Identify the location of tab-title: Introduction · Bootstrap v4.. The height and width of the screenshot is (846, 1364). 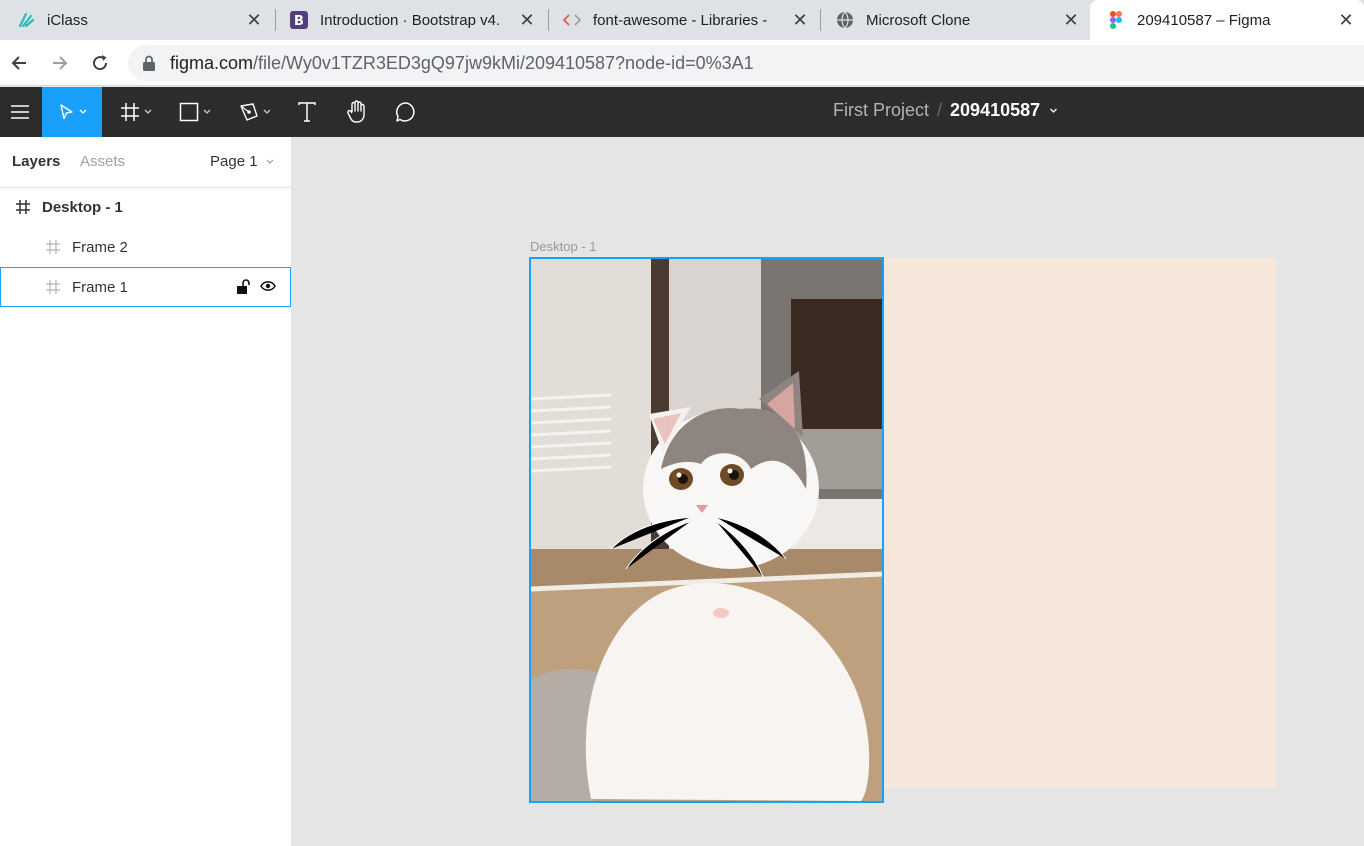
(410, 20).